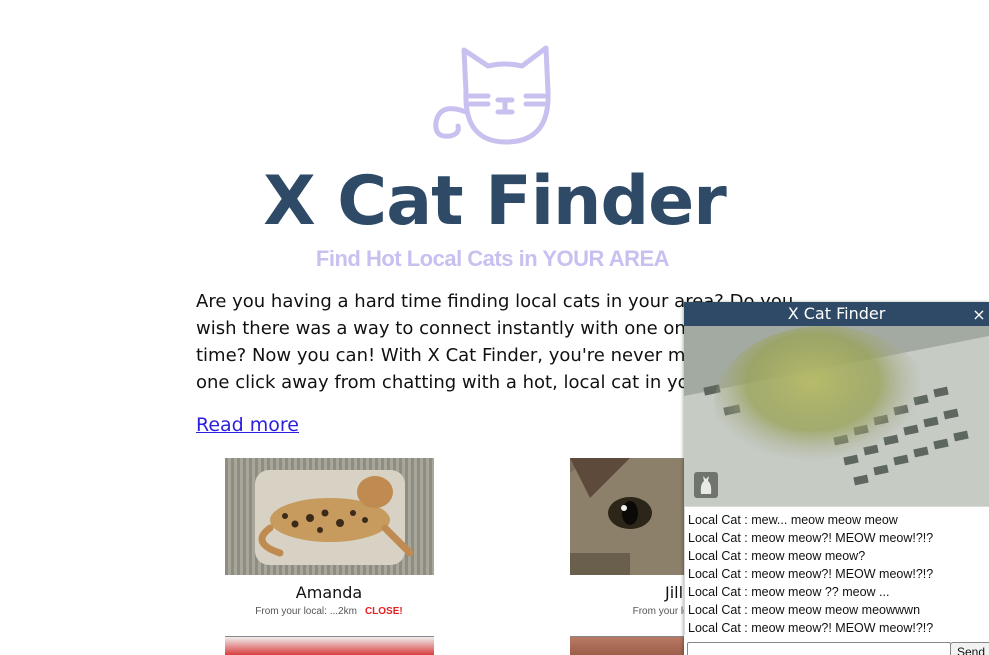 The image size is (989, 655). What do you see at coordinates (777, 556) in the screenshot?
I see `chat-message: Local Cat : meow meow meow?` at bounding box center [777, 556].